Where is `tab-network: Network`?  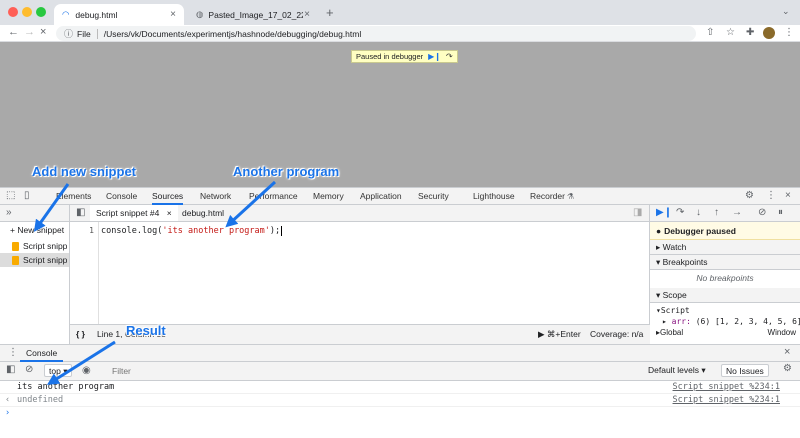
tab-network: Network is located at coordinates (215, 196).